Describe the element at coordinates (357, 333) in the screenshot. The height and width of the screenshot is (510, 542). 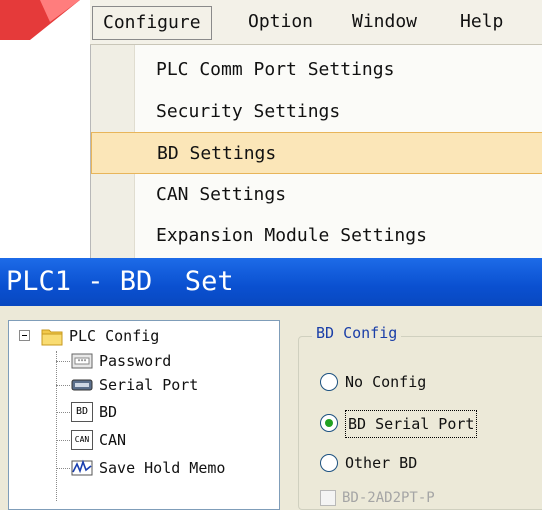
I see `bd-config-legend: BD Config` at that location.